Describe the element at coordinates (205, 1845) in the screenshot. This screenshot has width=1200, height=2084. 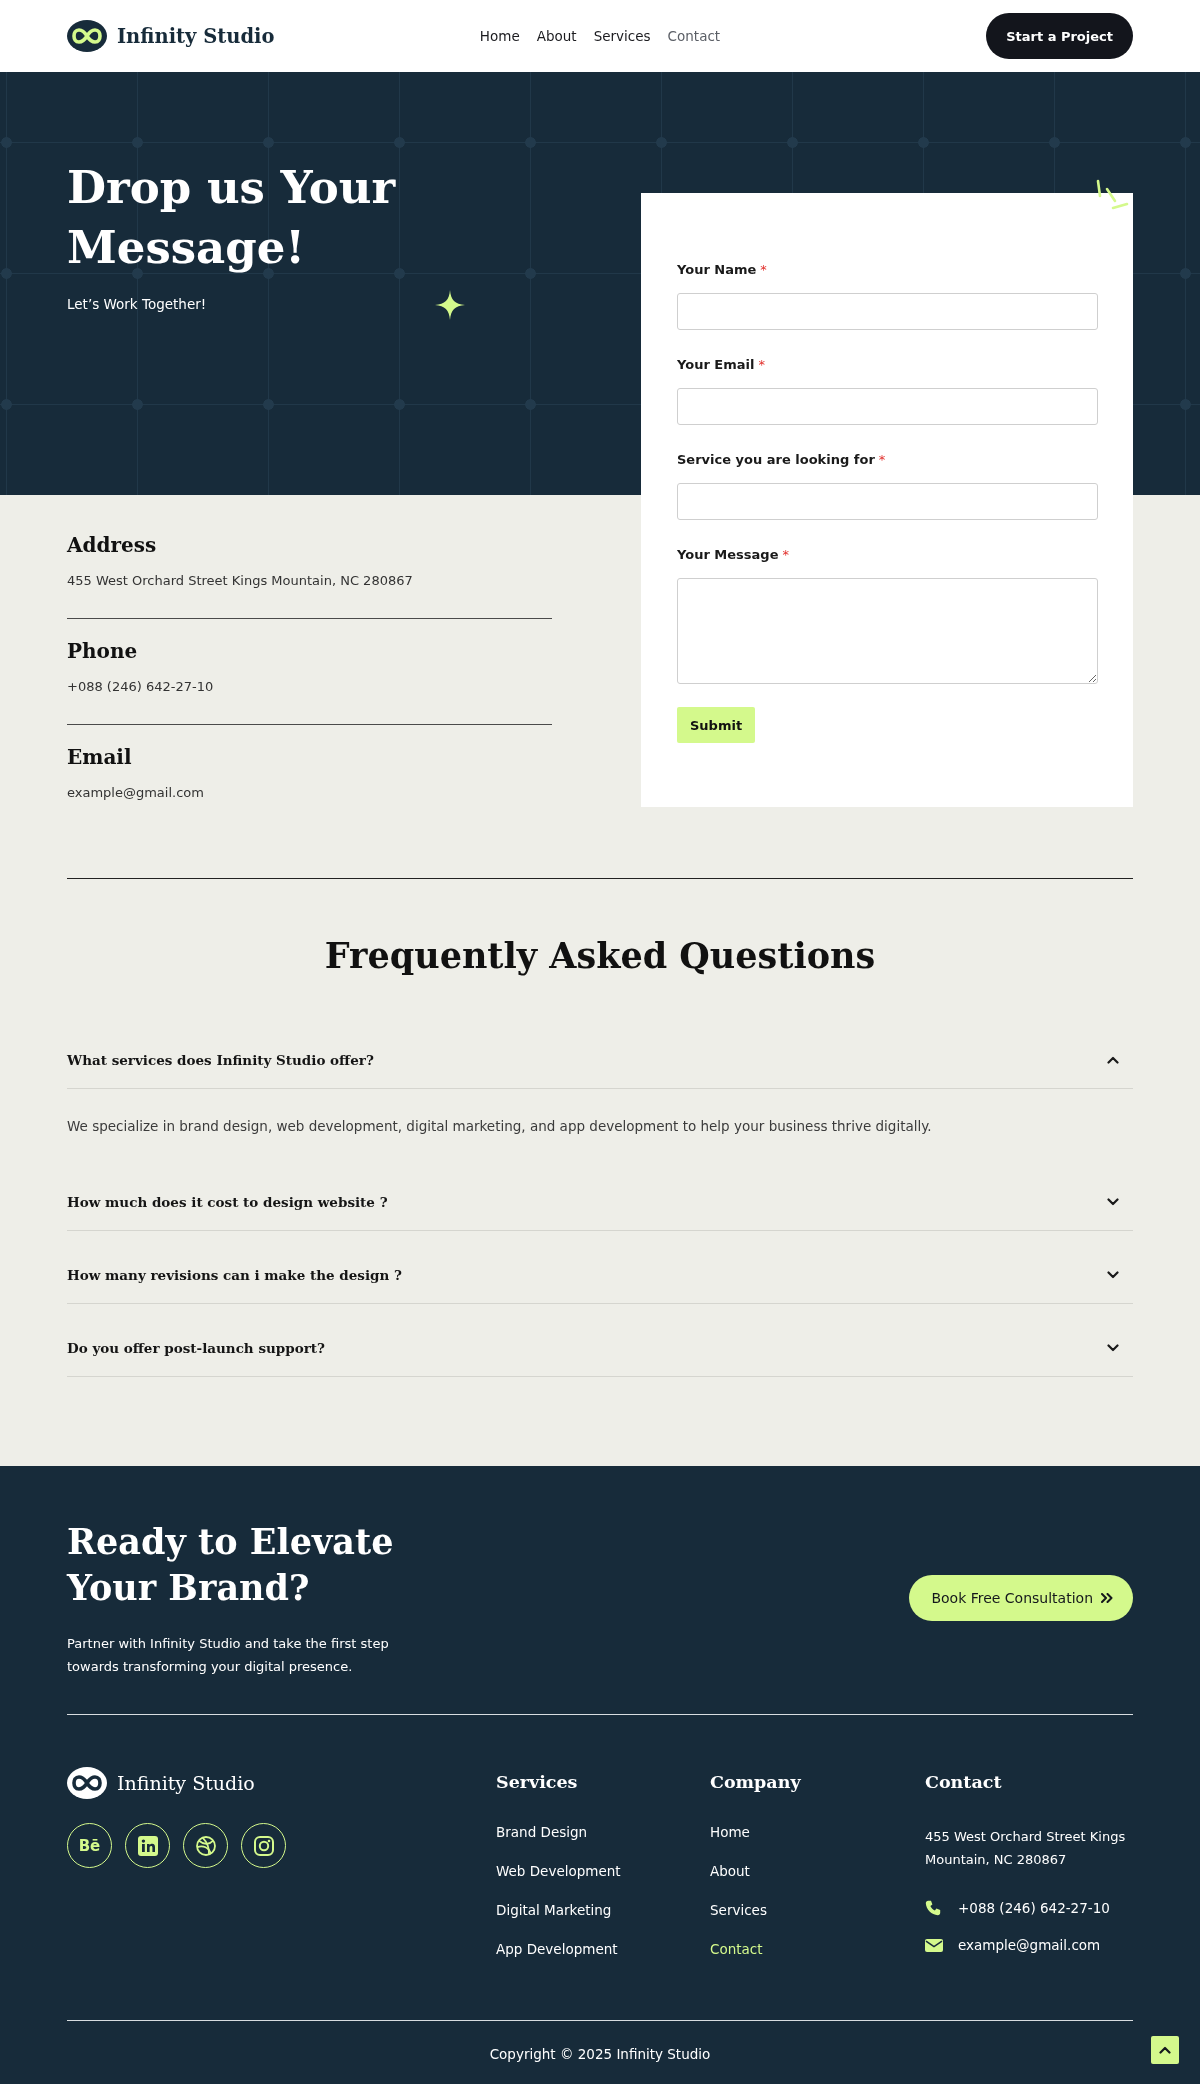
I see `ball-icon` at that location.